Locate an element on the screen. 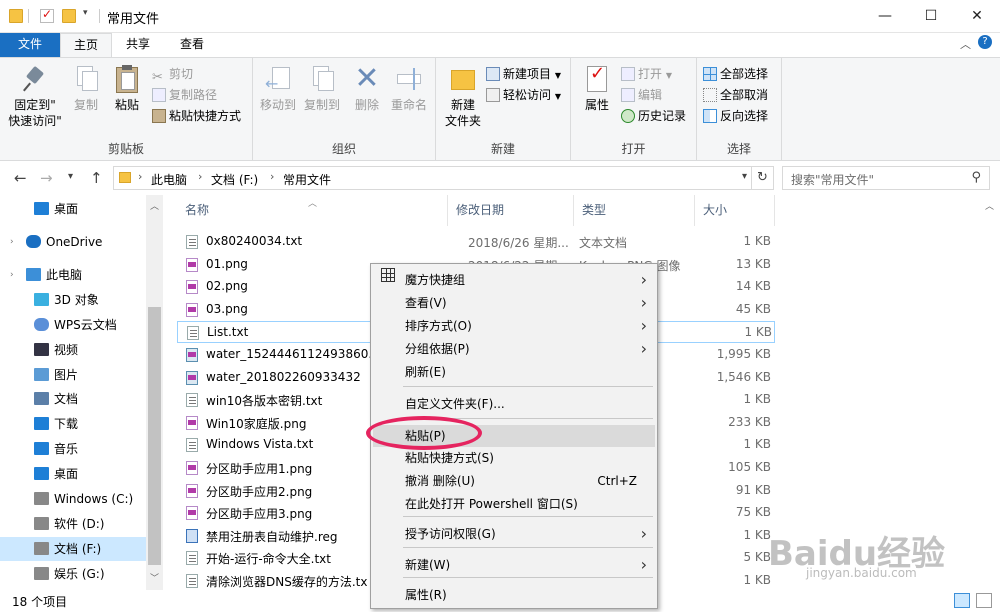 Image resolution: width=1000 pixels, height=612 pixels. table-row: 0x80240034.txt 2018/6/26 星期... 文本文档 1 KB is located at coordinates (476, 242).